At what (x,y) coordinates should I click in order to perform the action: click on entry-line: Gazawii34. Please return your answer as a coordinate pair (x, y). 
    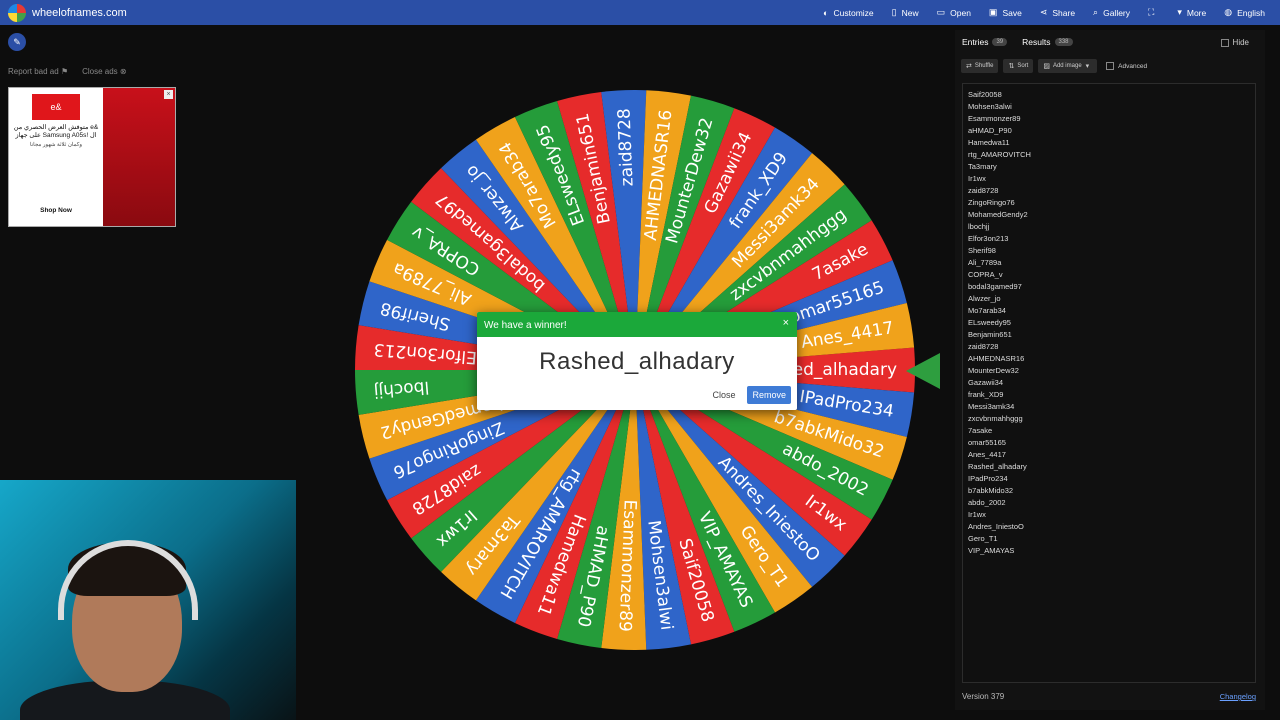
    Looking at the image, I should click on (986, 382).